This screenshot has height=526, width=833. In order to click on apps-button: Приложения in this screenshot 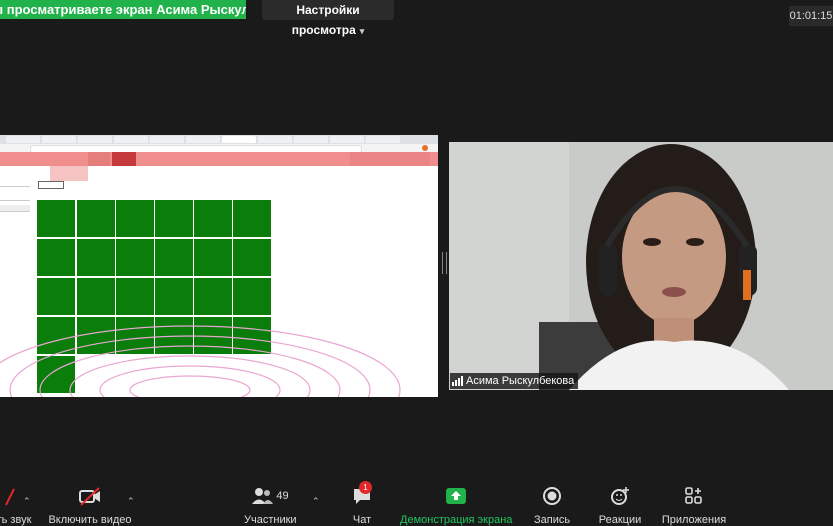, I will do `click(694, 505)`.